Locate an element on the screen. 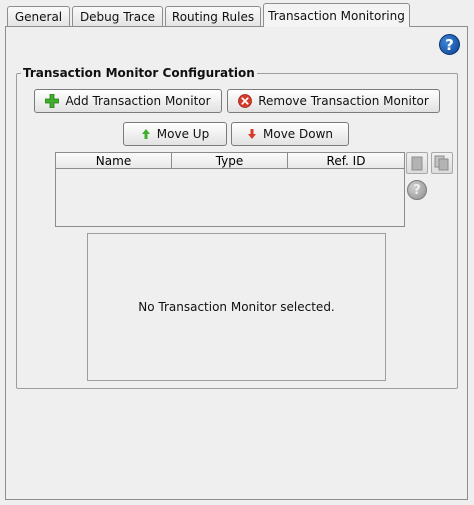 The width and height of the screenshot is (474, 505). tab-transaction-monitoring-label: Transaction Monitoring is located at coordinates (336, 15).